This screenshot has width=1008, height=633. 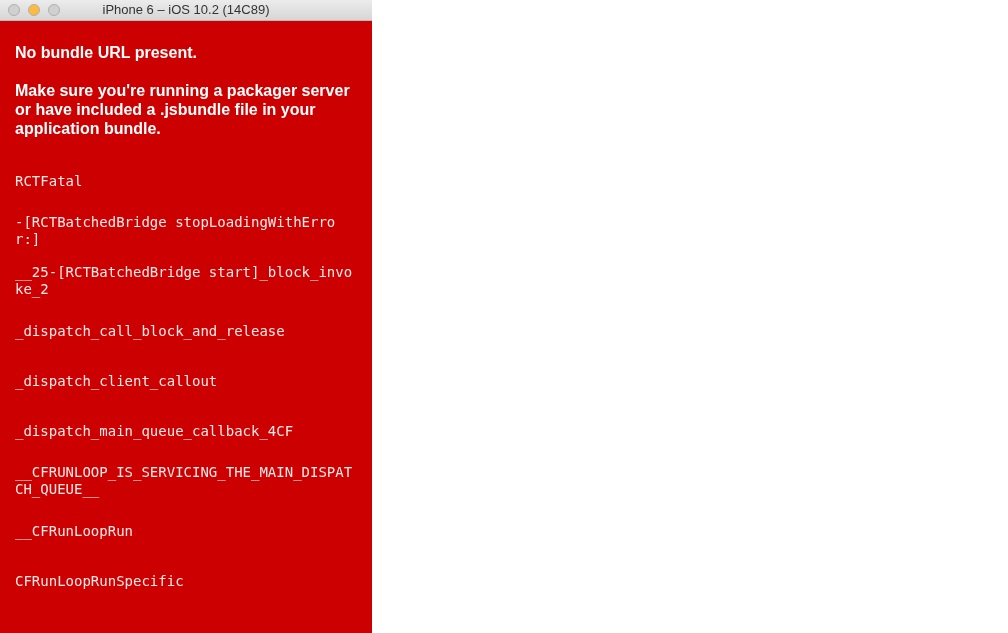 I want to click on zoom-button, so click(x=54, y=10).